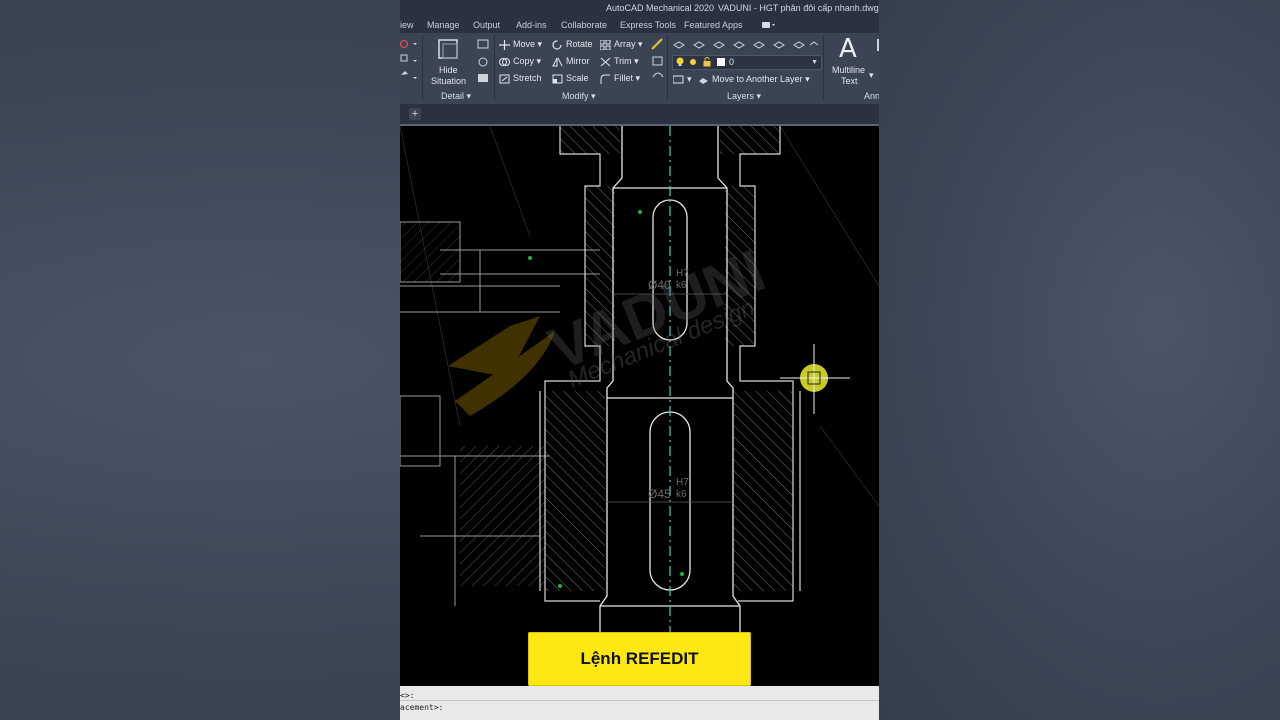 The height and width of the screenshot is (720, 1280). What do you see at coordinates (531, 25) in the screenshot?
I see `tab-add-ins: Add-ins` at bounding box center [531, 25].